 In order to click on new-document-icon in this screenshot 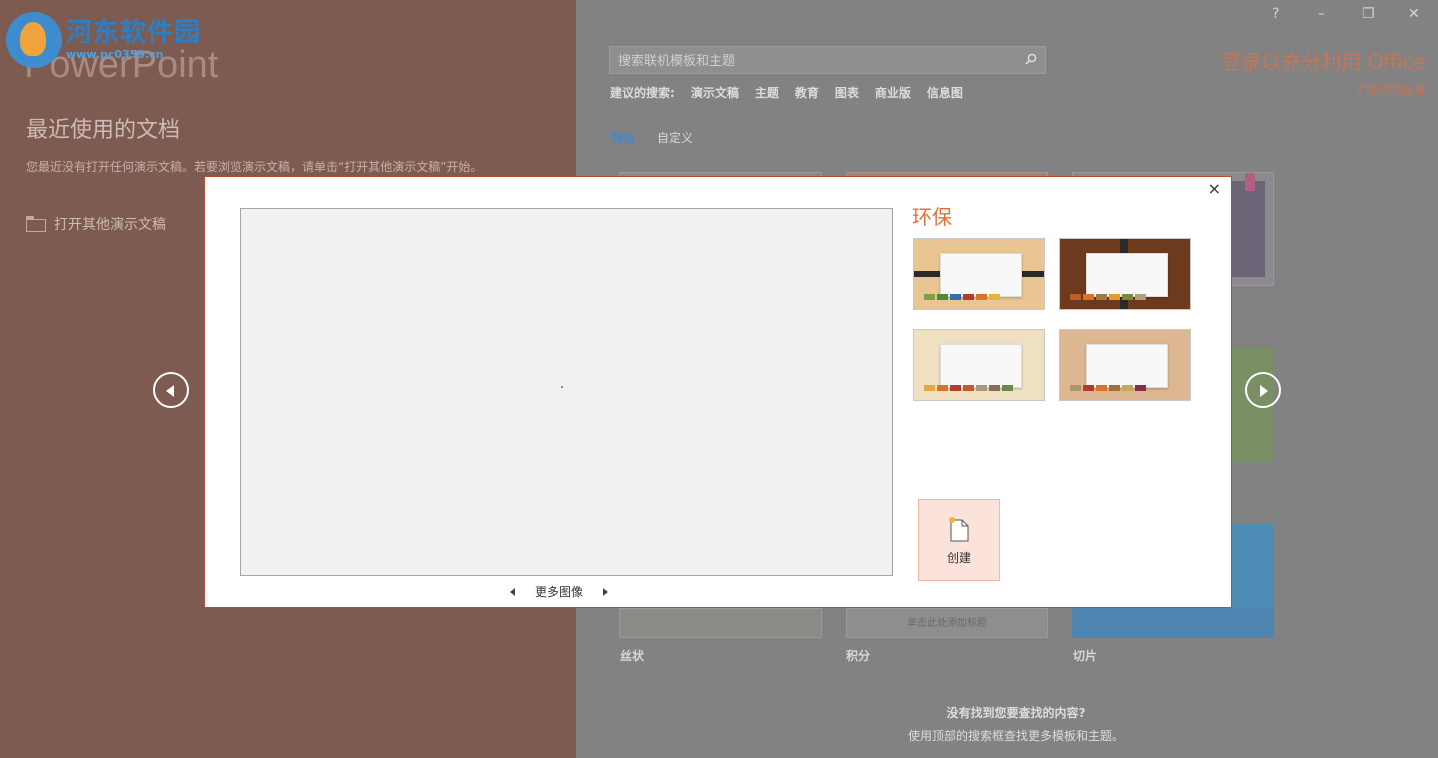, I will do `click(959, 529)`.